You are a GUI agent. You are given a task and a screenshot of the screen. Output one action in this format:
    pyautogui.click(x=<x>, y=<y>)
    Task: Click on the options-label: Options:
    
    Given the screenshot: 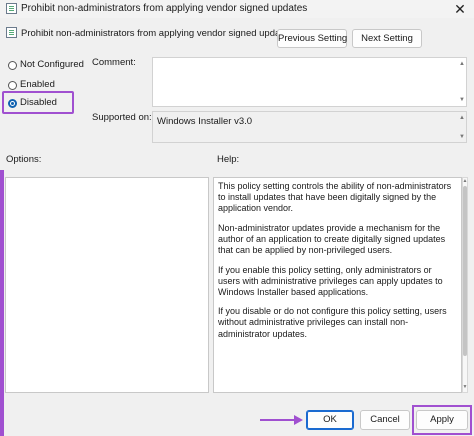 What is the action you would take?
    pyautogui.click(x=24, y=159)
    